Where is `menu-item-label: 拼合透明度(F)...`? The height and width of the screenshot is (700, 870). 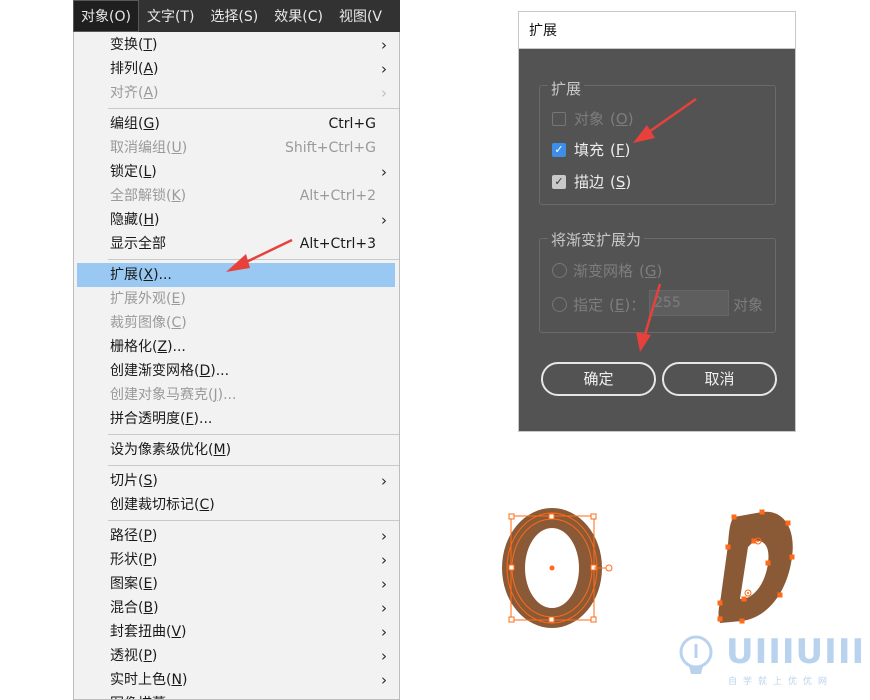
menu-item-label: 拼合透明度(F)... is located at coordinates (161, 419).